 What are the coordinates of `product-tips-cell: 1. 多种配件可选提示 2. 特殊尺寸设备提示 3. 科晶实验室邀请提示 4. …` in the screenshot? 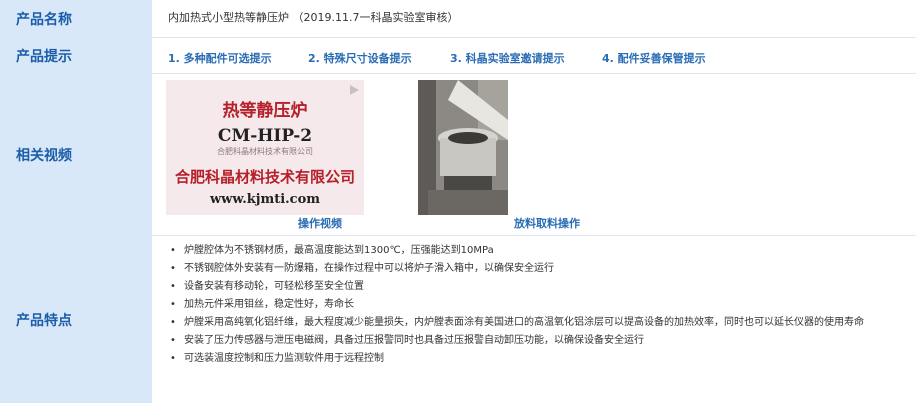 It's located at (541, 55).